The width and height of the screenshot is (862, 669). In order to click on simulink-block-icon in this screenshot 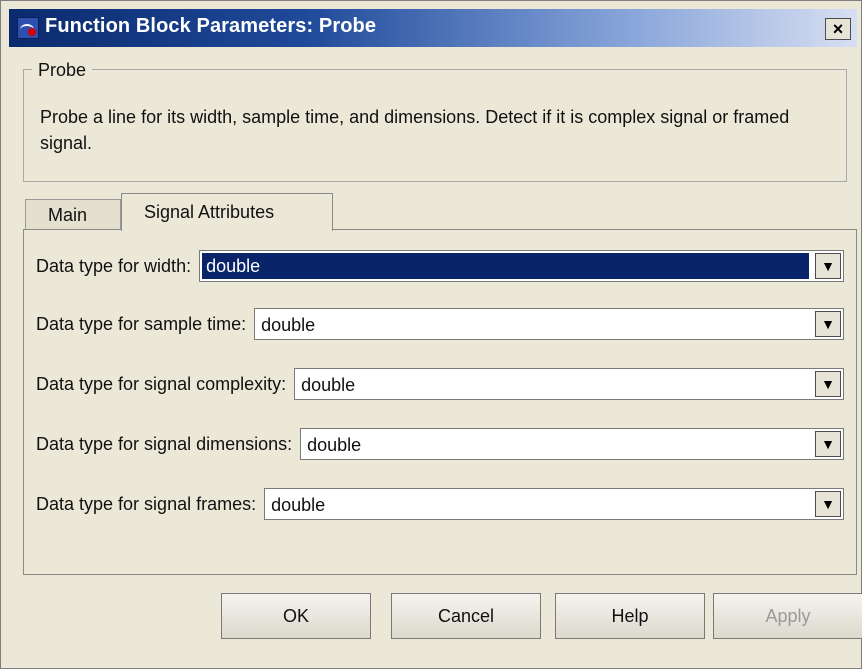, I will do `click(28, 28)`.